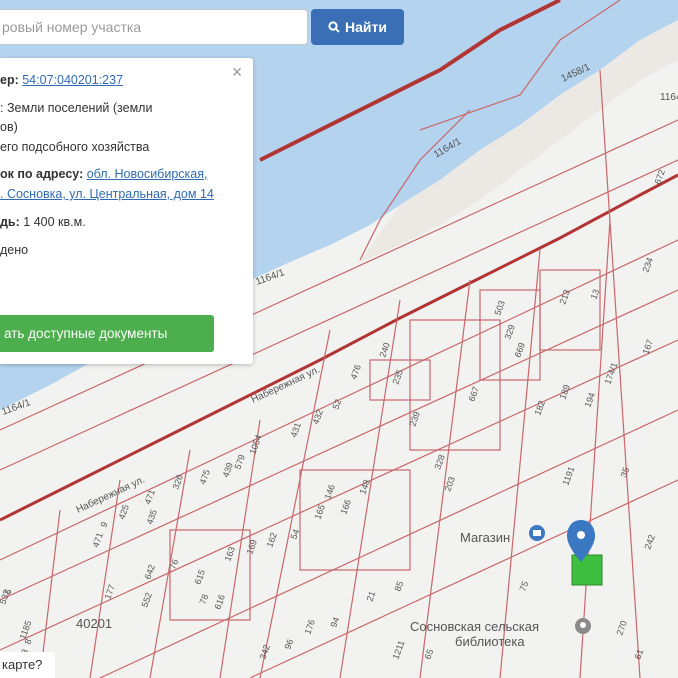  What do you see at coordinates (154, 27) in the screenshot?
I see `search-input` at bounding box center [154, 27].